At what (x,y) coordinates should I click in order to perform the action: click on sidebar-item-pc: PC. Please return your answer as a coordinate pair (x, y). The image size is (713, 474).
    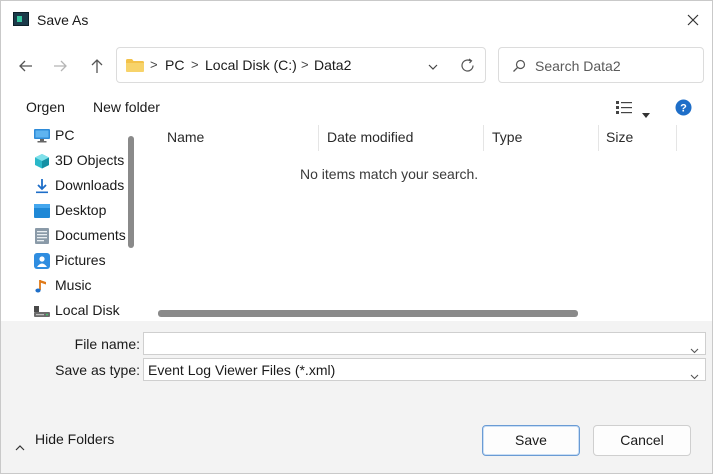
    Looking at the image, I should click on (85, 136).